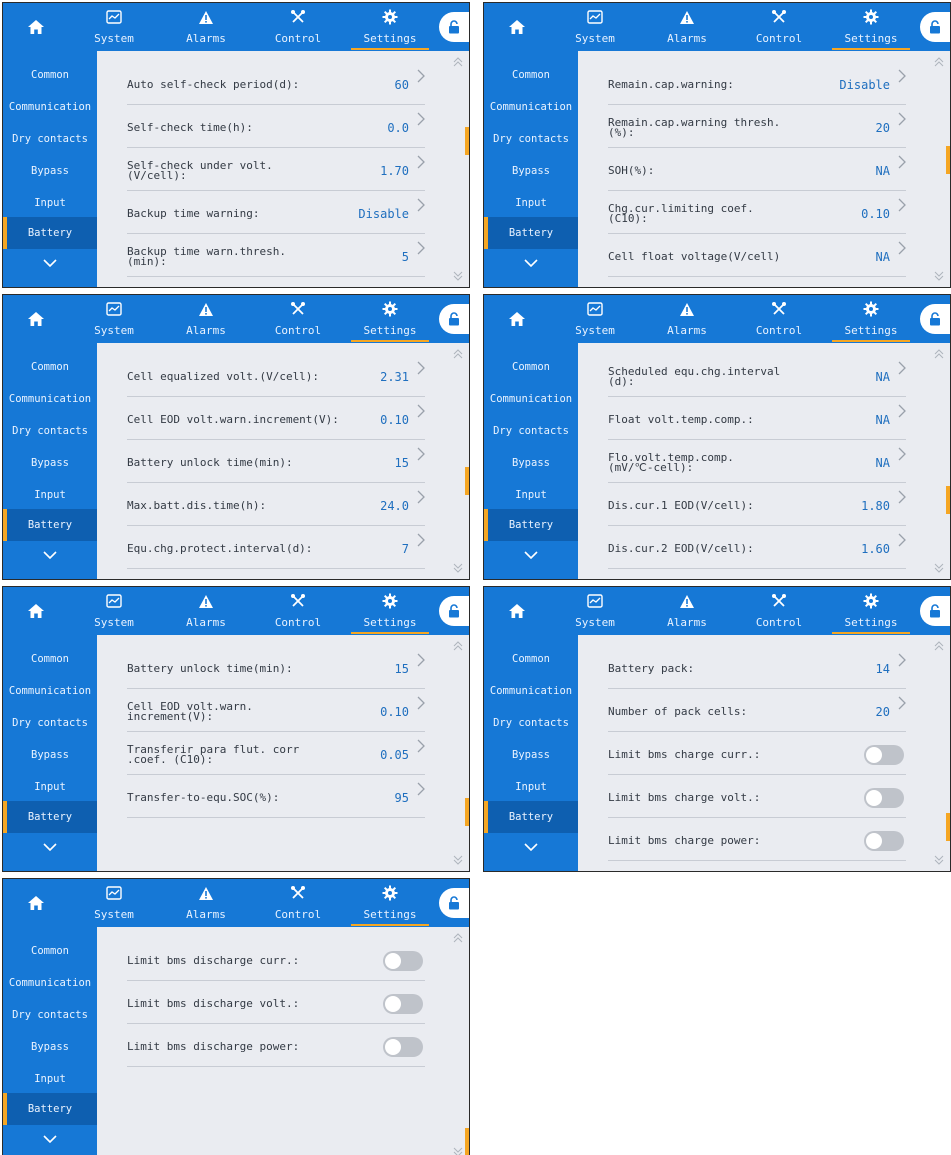  I want to click on setting-row: Limit bms charge volt.:, so click(757, 800).